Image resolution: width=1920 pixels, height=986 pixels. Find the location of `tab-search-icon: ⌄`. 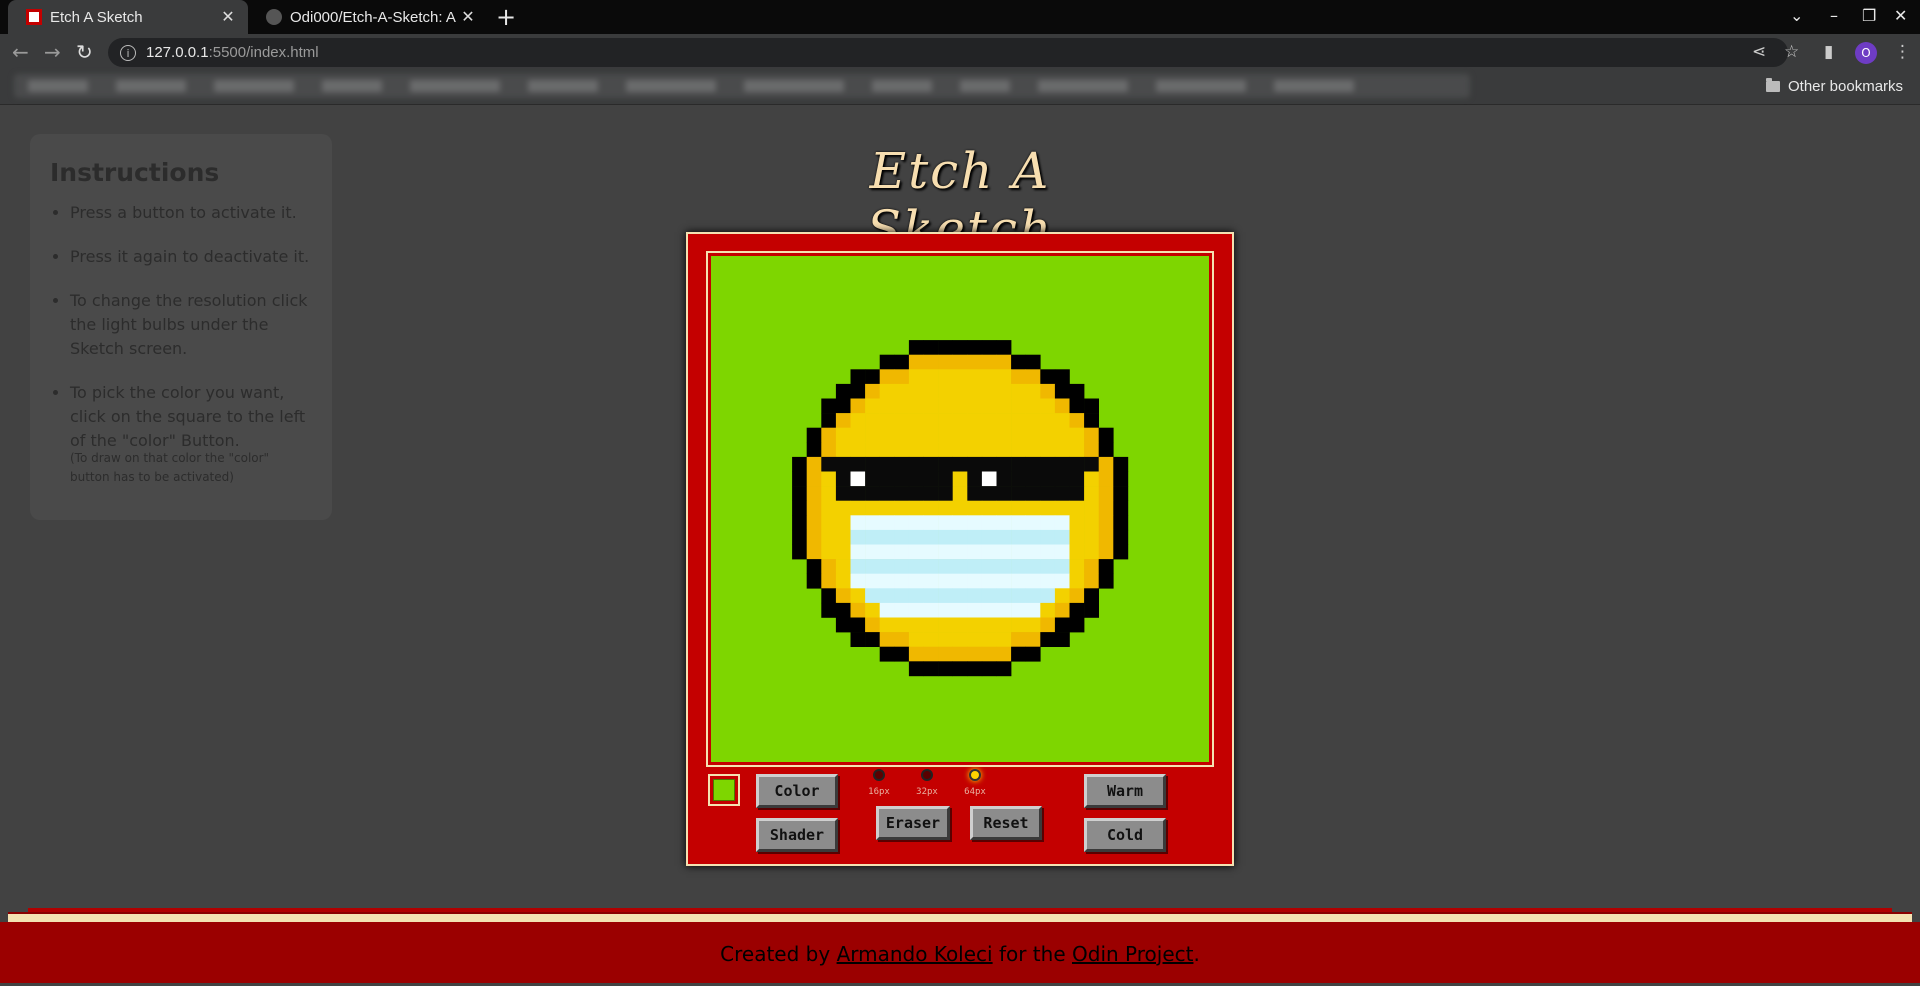

tab-search-icon: ⌄ is located at coordinates (1796, 15).